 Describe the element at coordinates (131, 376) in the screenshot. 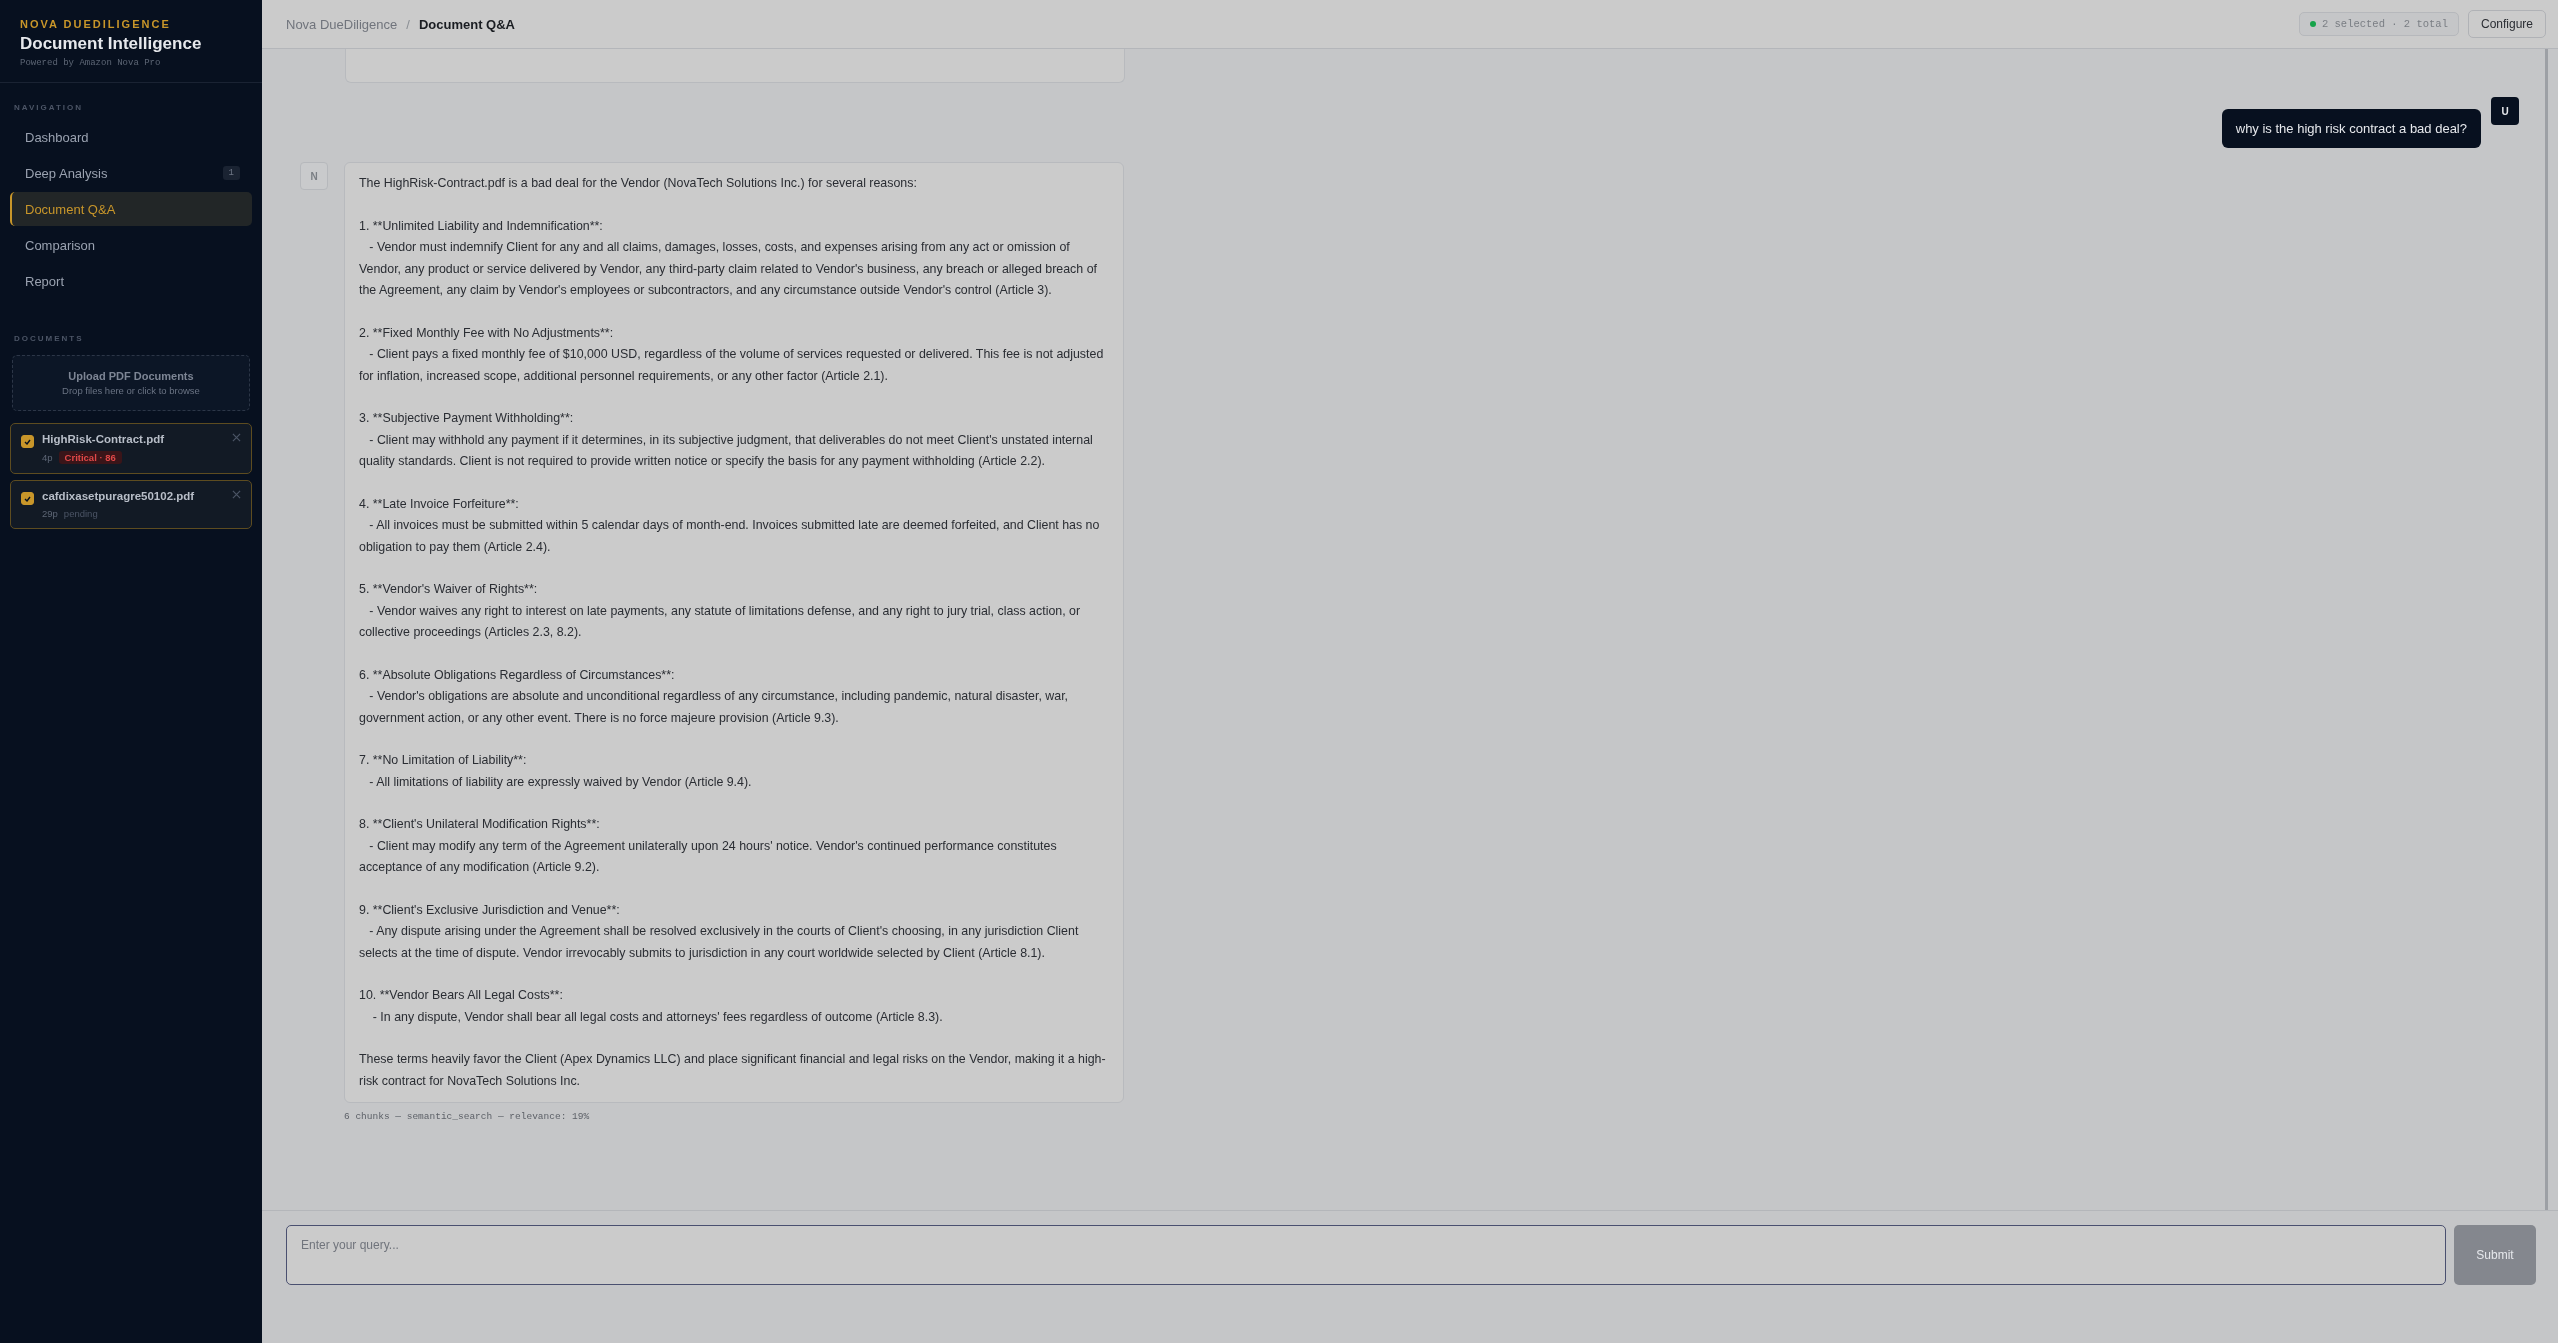

I see `upload-title: Upload PDF Documents` at that location.